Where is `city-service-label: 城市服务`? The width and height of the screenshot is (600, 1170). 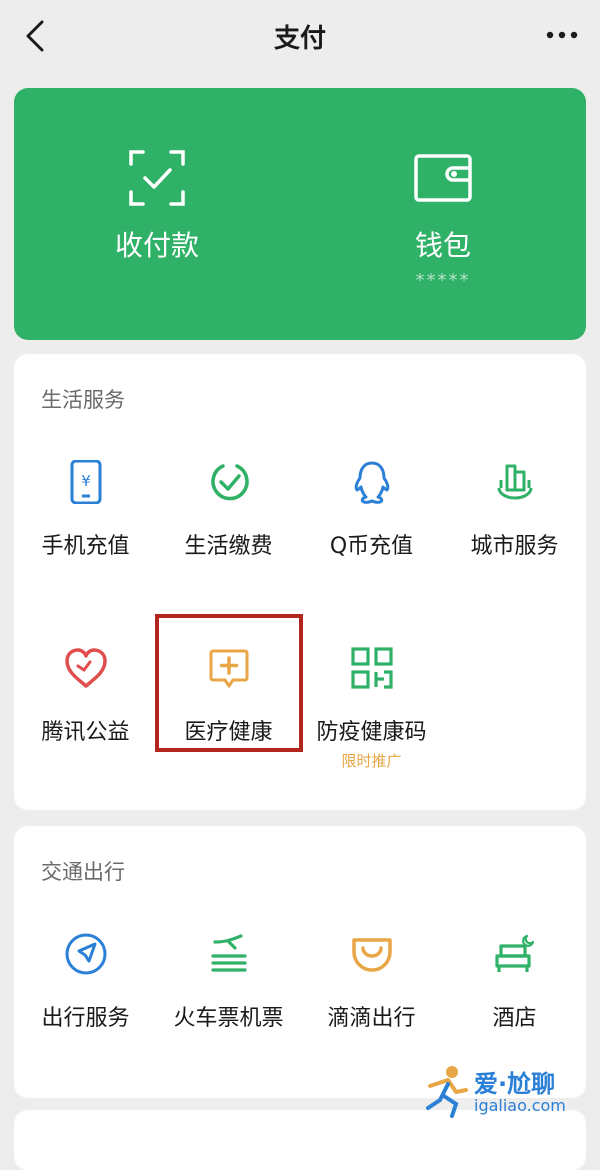 city-service-label: 城市服务 is located at coordinates (514, 546).